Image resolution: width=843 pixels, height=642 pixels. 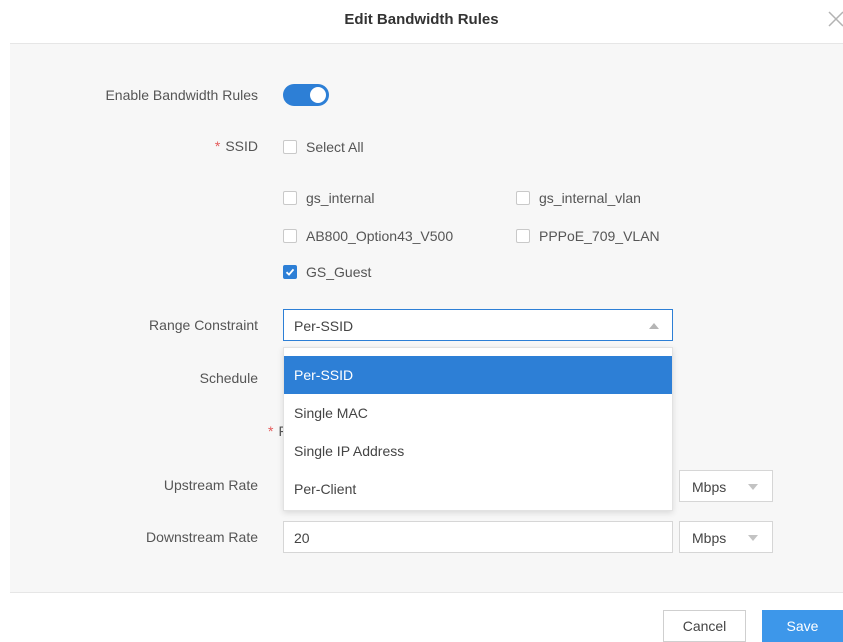 I want to click on ssid-option-gs-internal: gs_internal, so click(x=329, y=198).